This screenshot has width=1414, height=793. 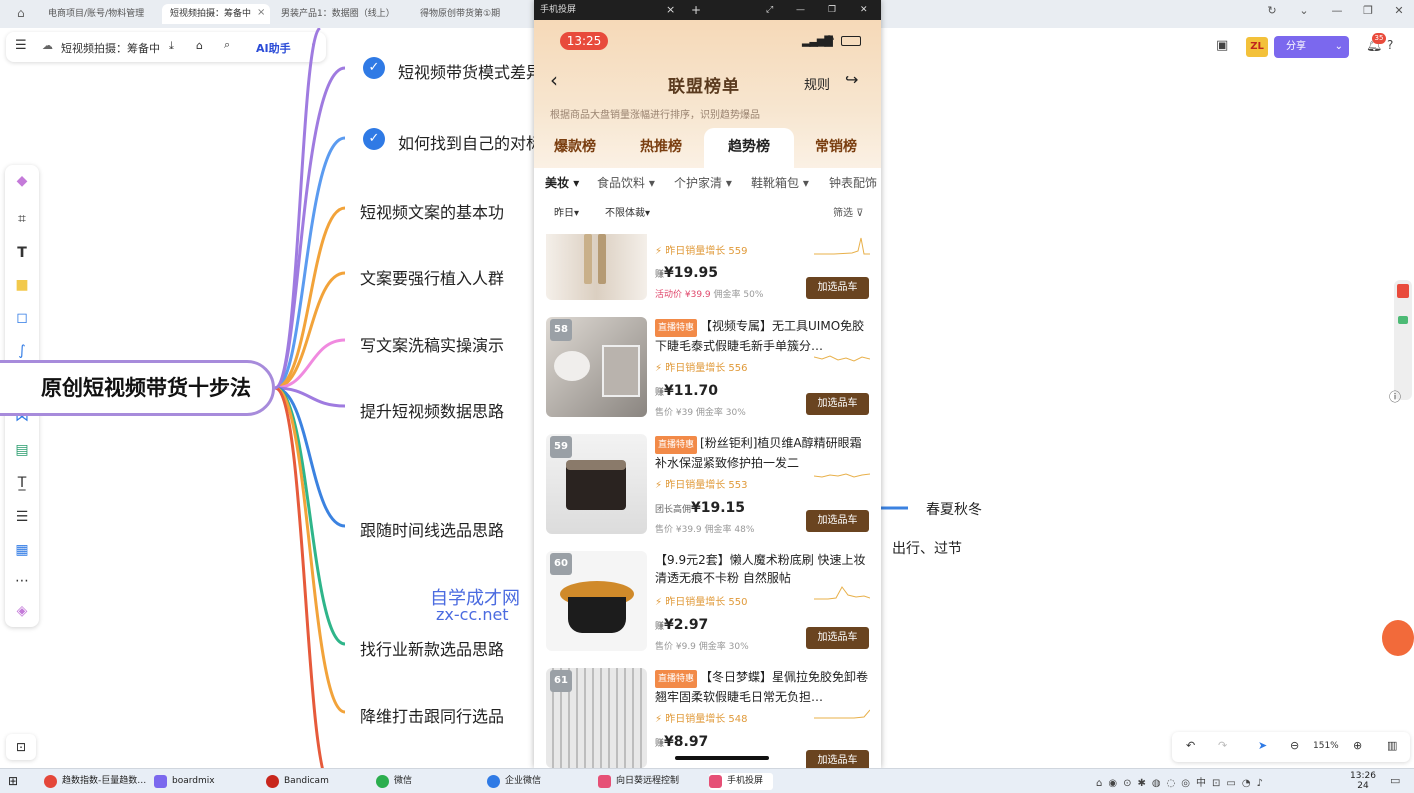 What do you see at coordinates (1294, 745) in the screenshot?
I see `zoom-out-icon: ⊖` at bounding box center [1294, 745].